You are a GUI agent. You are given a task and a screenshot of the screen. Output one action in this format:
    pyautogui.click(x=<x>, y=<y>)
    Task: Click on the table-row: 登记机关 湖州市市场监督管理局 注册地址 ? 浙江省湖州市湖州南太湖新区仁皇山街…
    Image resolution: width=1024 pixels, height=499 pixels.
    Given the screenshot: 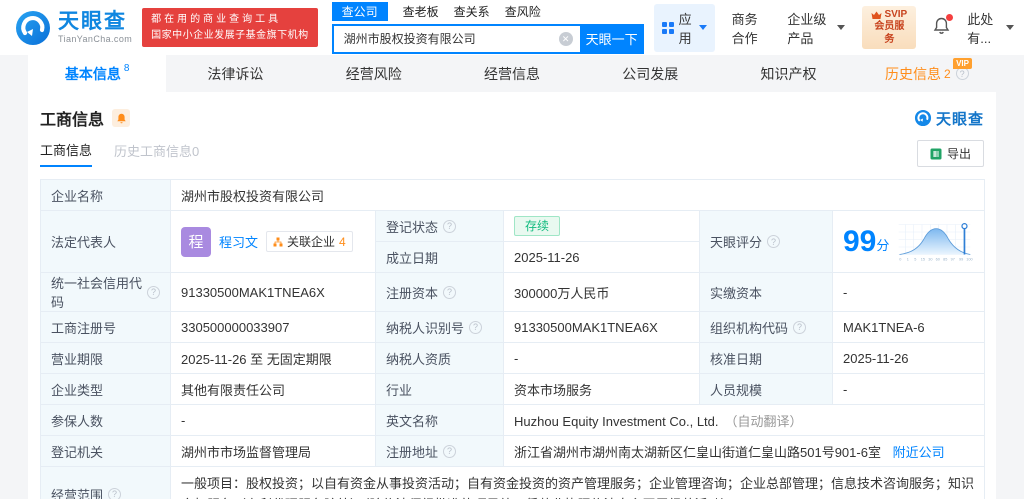 What is the action you would take?
    pyautogui.click(x=513, y=451)
    